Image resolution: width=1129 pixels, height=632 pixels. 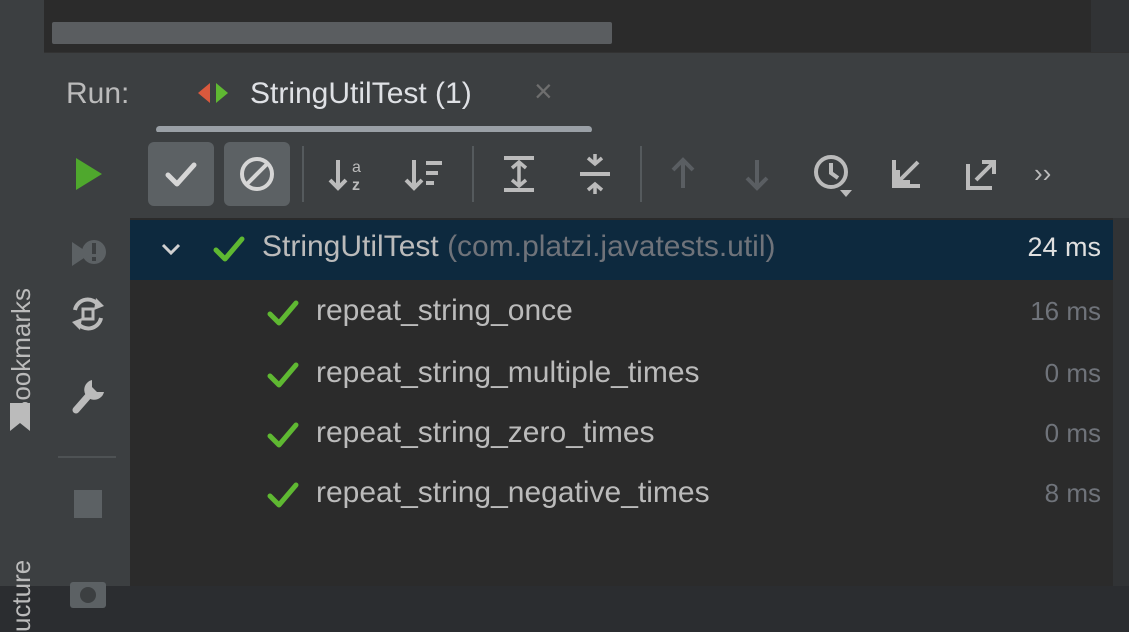 What do you see at coordinates (88, 254) in the screenshot?
I see `rerun-failed-icon` at bounding box center [88, 254].